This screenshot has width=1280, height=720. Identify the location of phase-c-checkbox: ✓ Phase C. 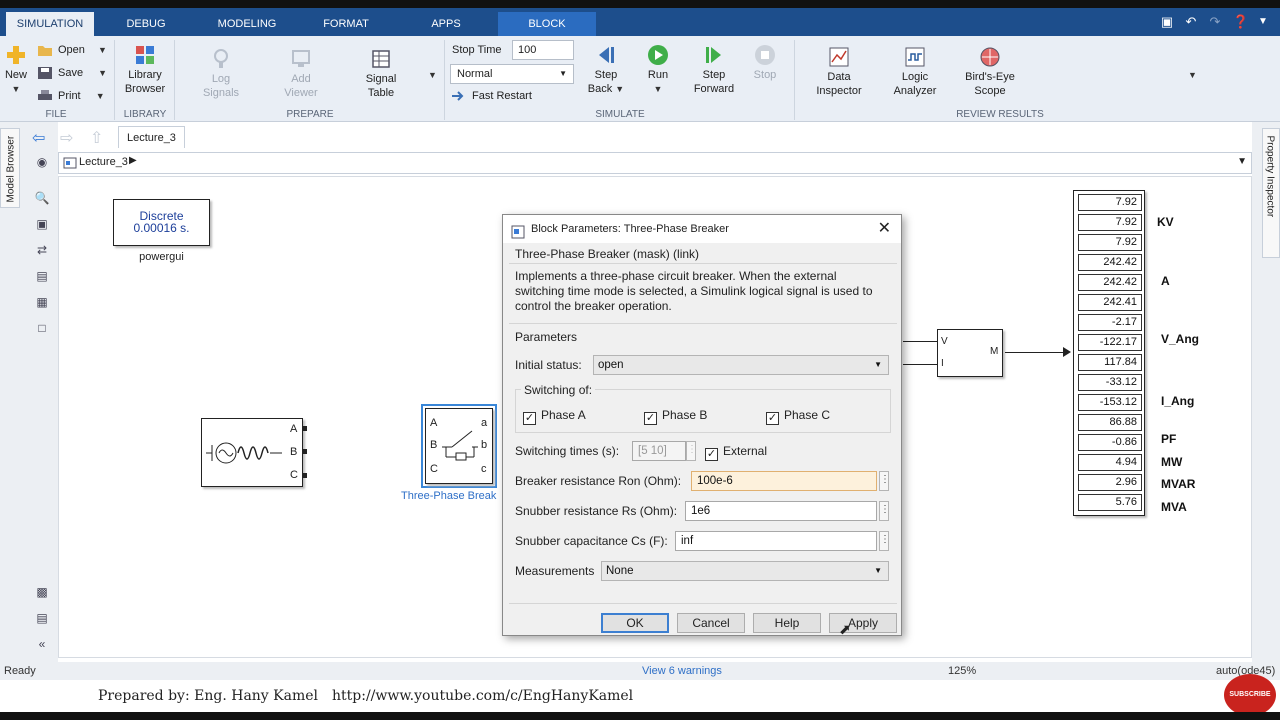
(798, 416).